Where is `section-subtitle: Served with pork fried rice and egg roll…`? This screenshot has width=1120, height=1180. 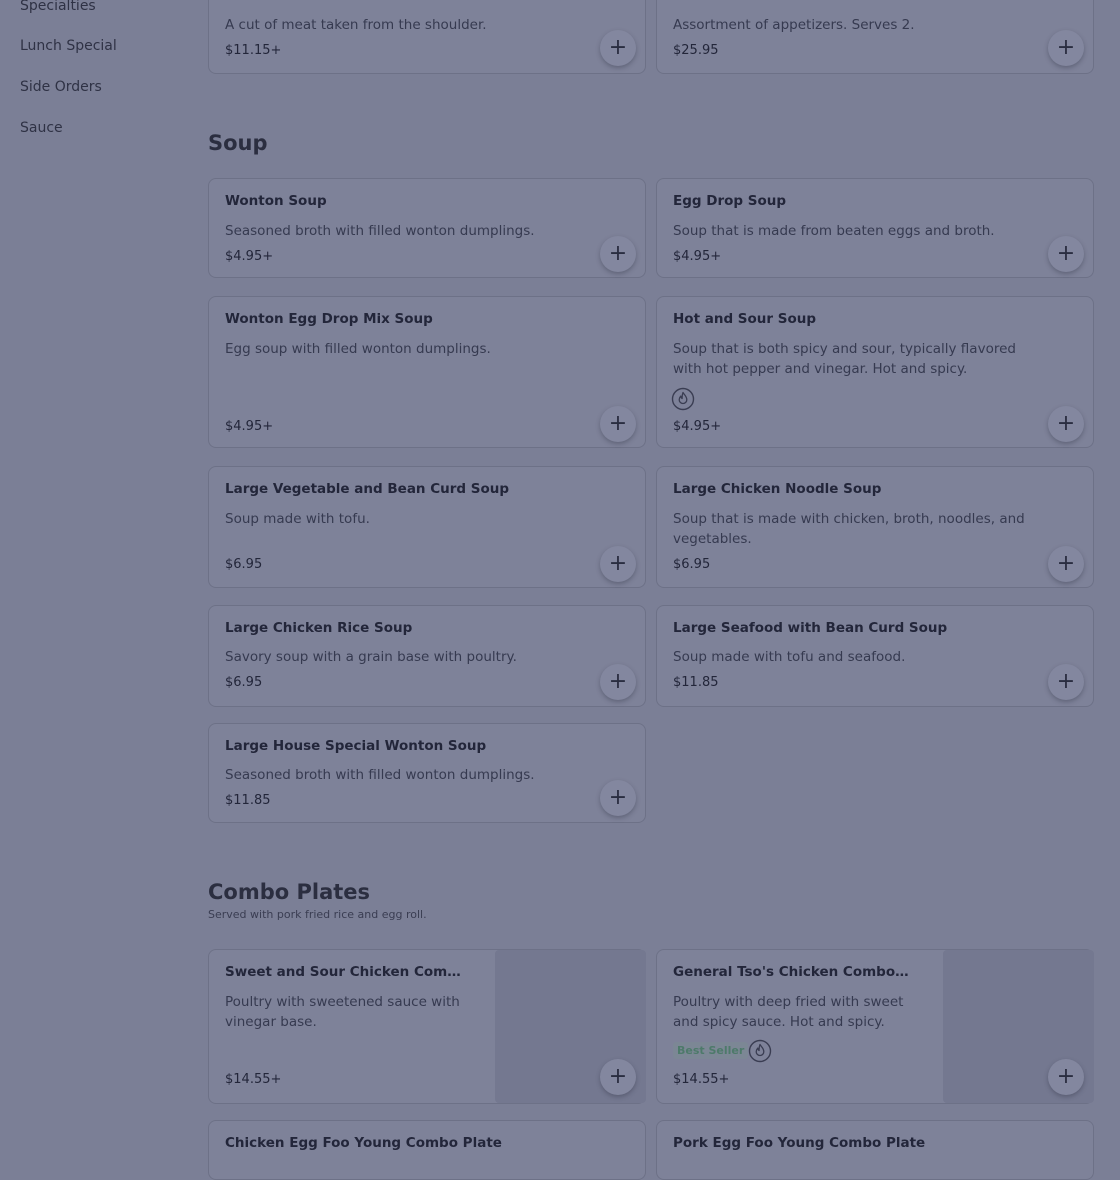 section-subtitle: Served with pork fried rice and egg roll… is located at coordinates (317, 914).